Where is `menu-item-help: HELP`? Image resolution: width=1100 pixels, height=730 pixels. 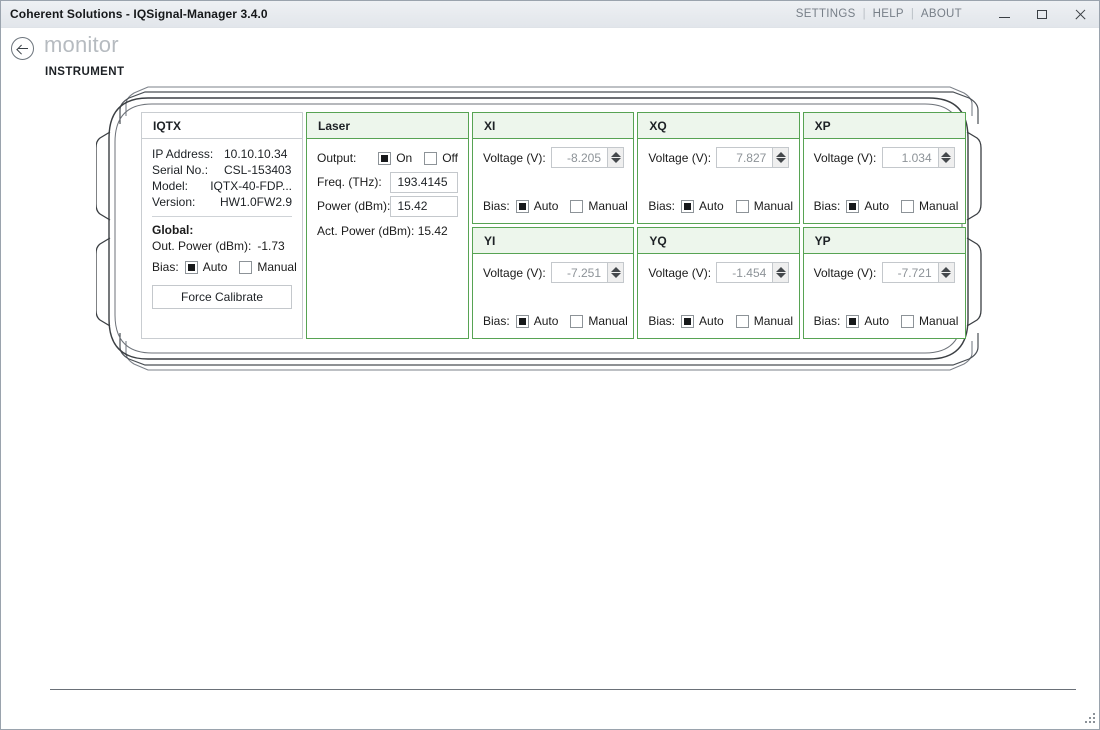 menu-item-help: HELP is located at coordinates (888, 14).